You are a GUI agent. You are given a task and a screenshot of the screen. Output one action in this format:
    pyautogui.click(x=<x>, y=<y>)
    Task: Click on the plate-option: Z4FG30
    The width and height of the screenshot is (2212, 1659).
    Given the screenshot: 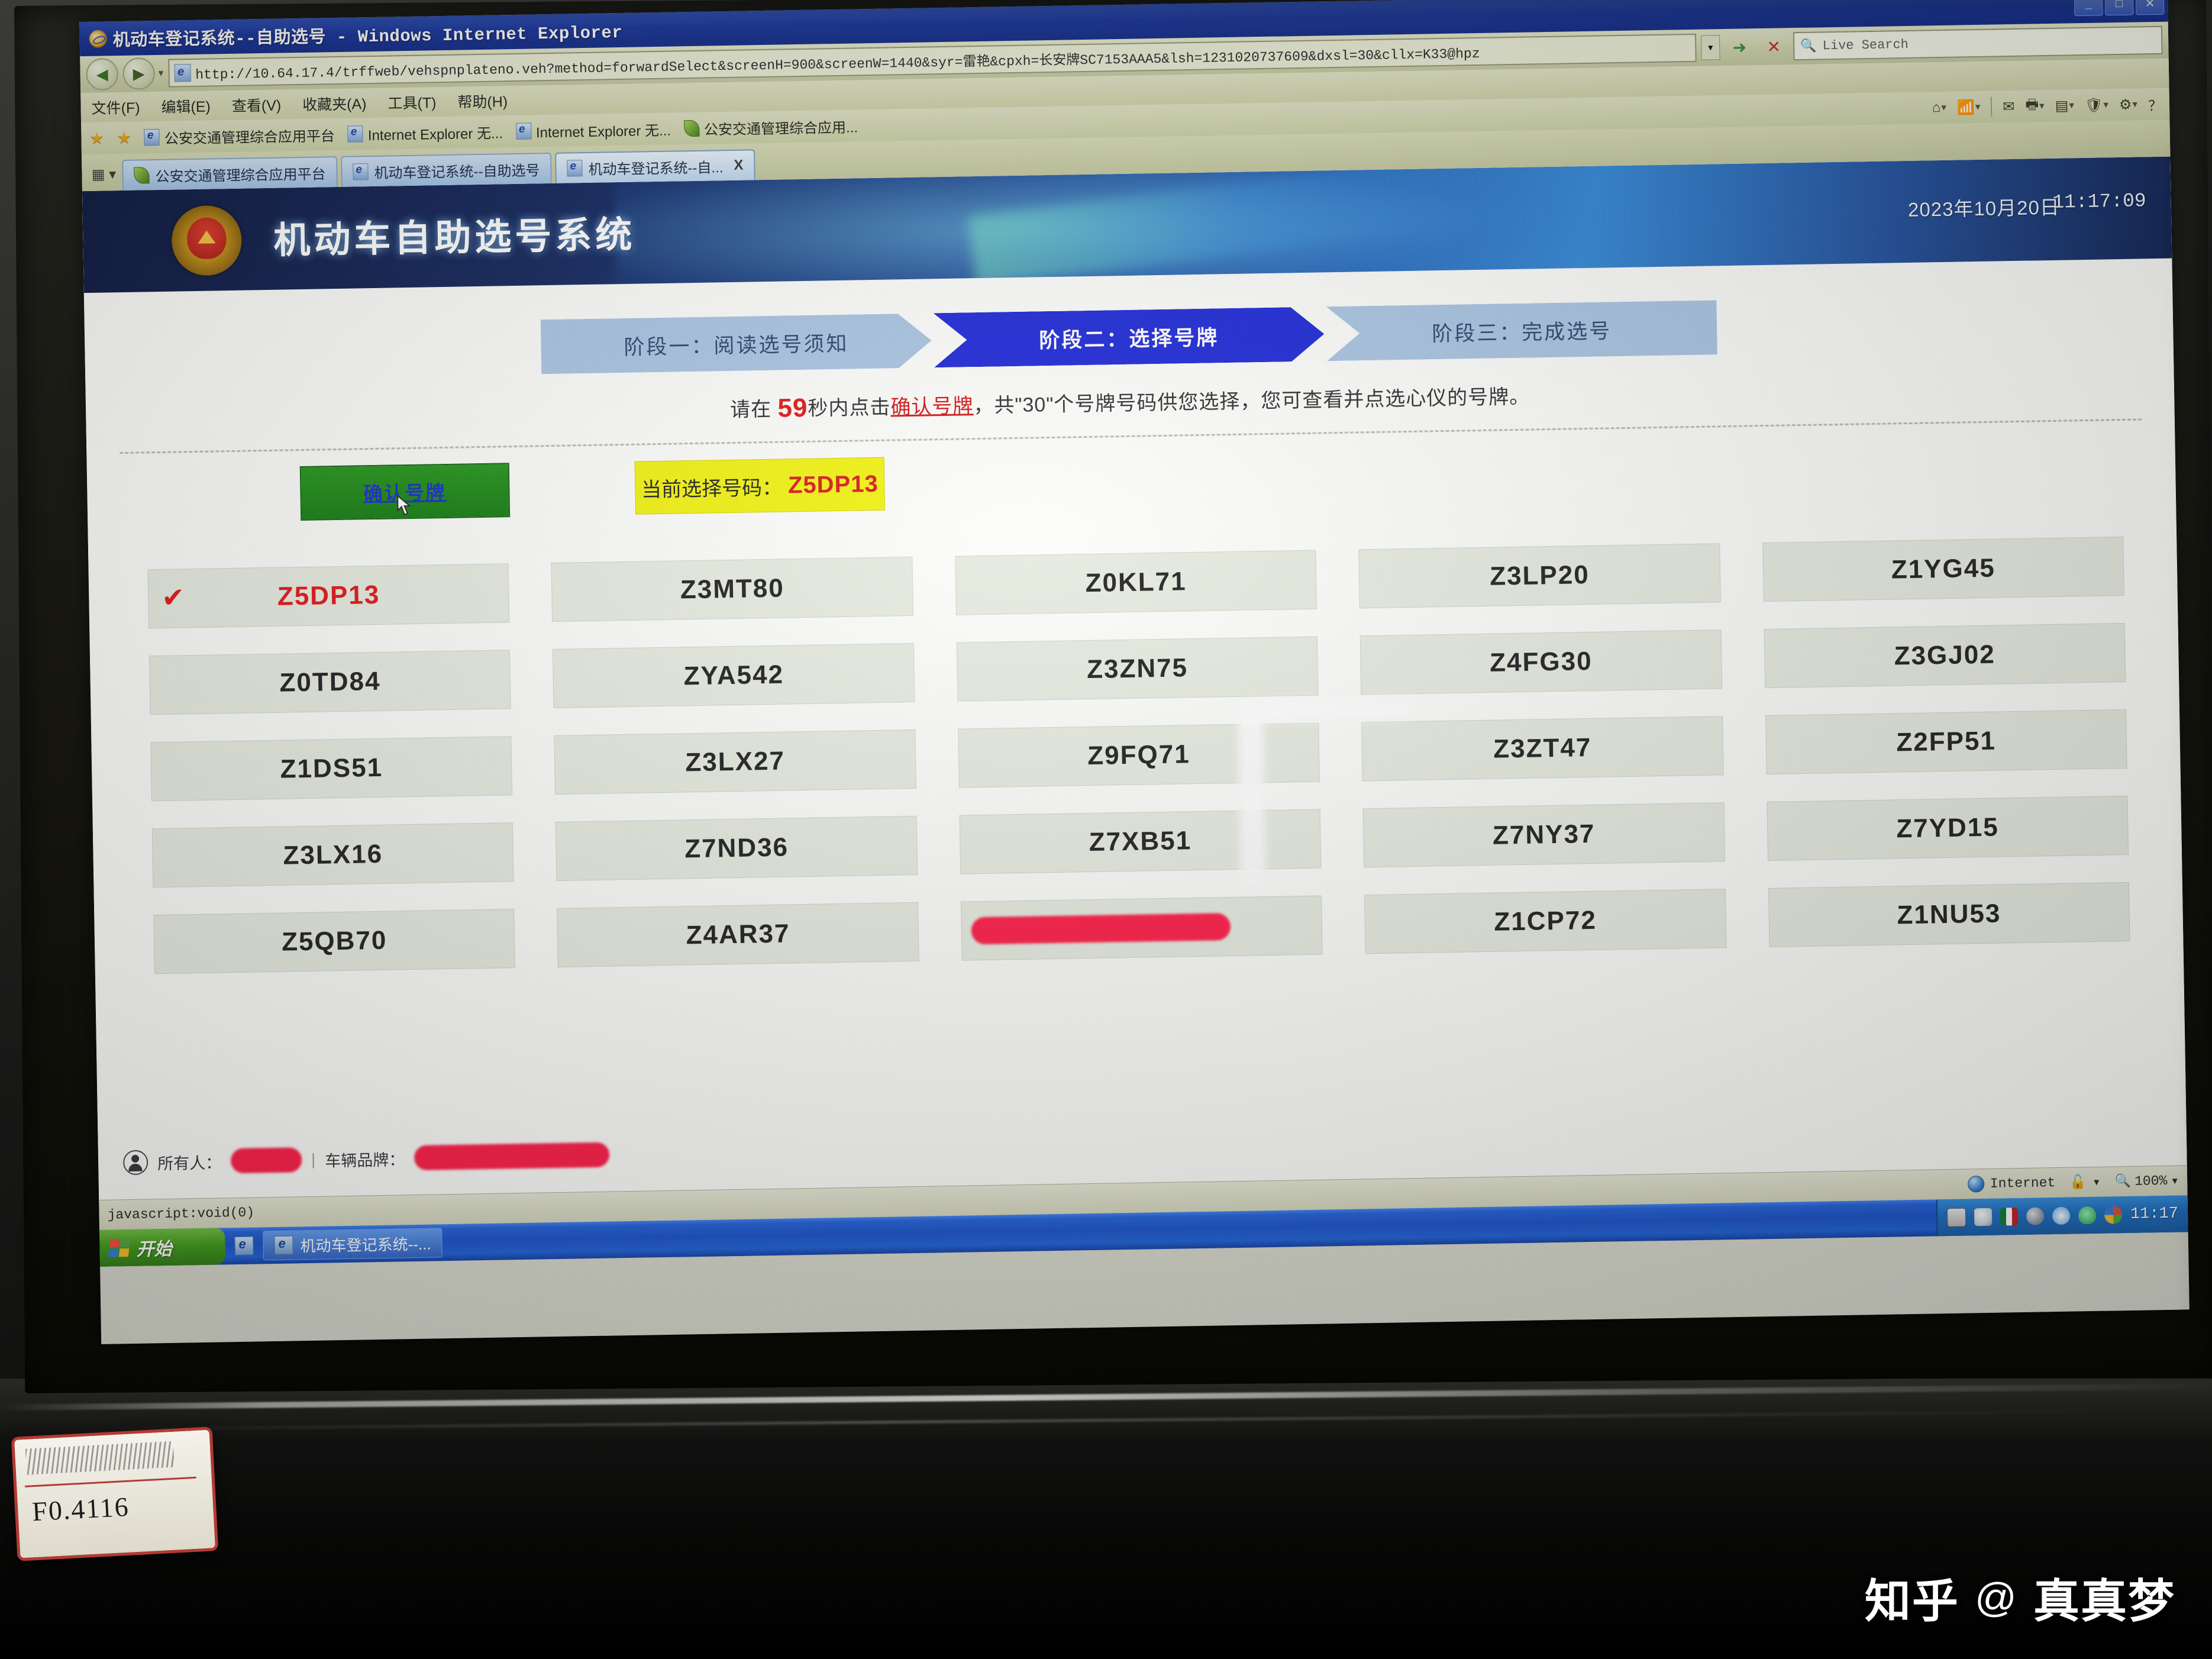 What is the action you would take?
    pyautogui.click(x=1541, y=662)
    